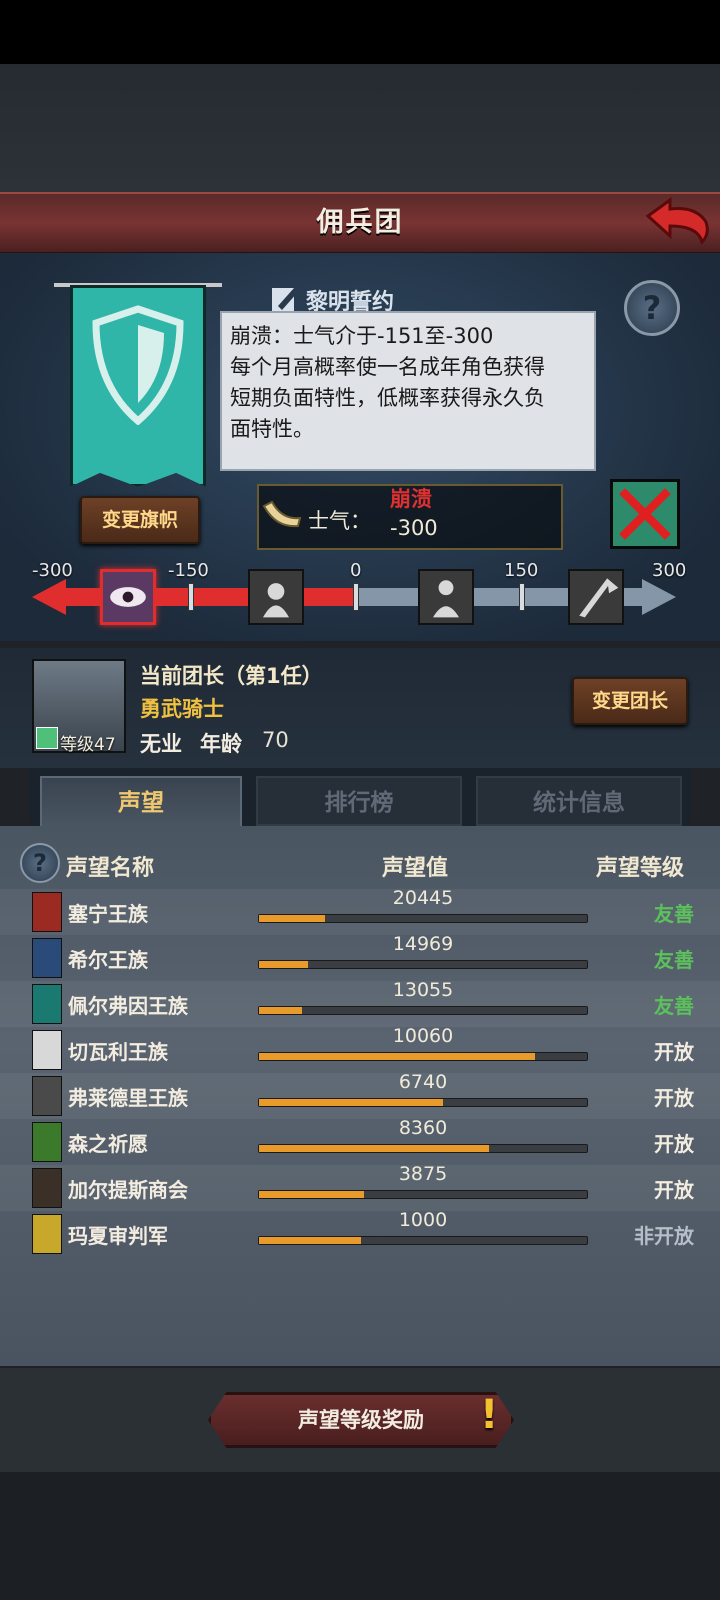 The width and height of the screenshot is (720, 1600). What do you see at coordinates (360, 222) in the screenshot?
I see `page-title: 佣兵团` at bounding box center [360, 222].